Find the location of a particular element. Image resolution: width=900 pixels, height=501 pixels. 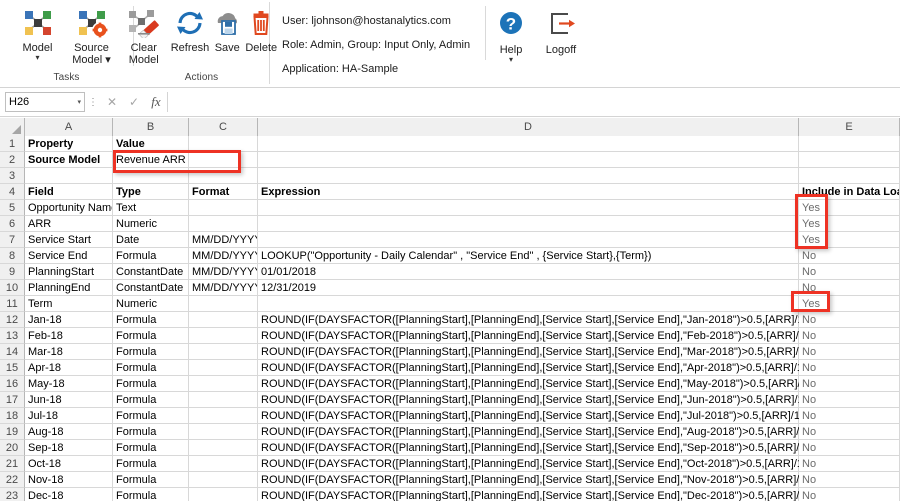

cell-E20: No is located at coordinates (849, 448).